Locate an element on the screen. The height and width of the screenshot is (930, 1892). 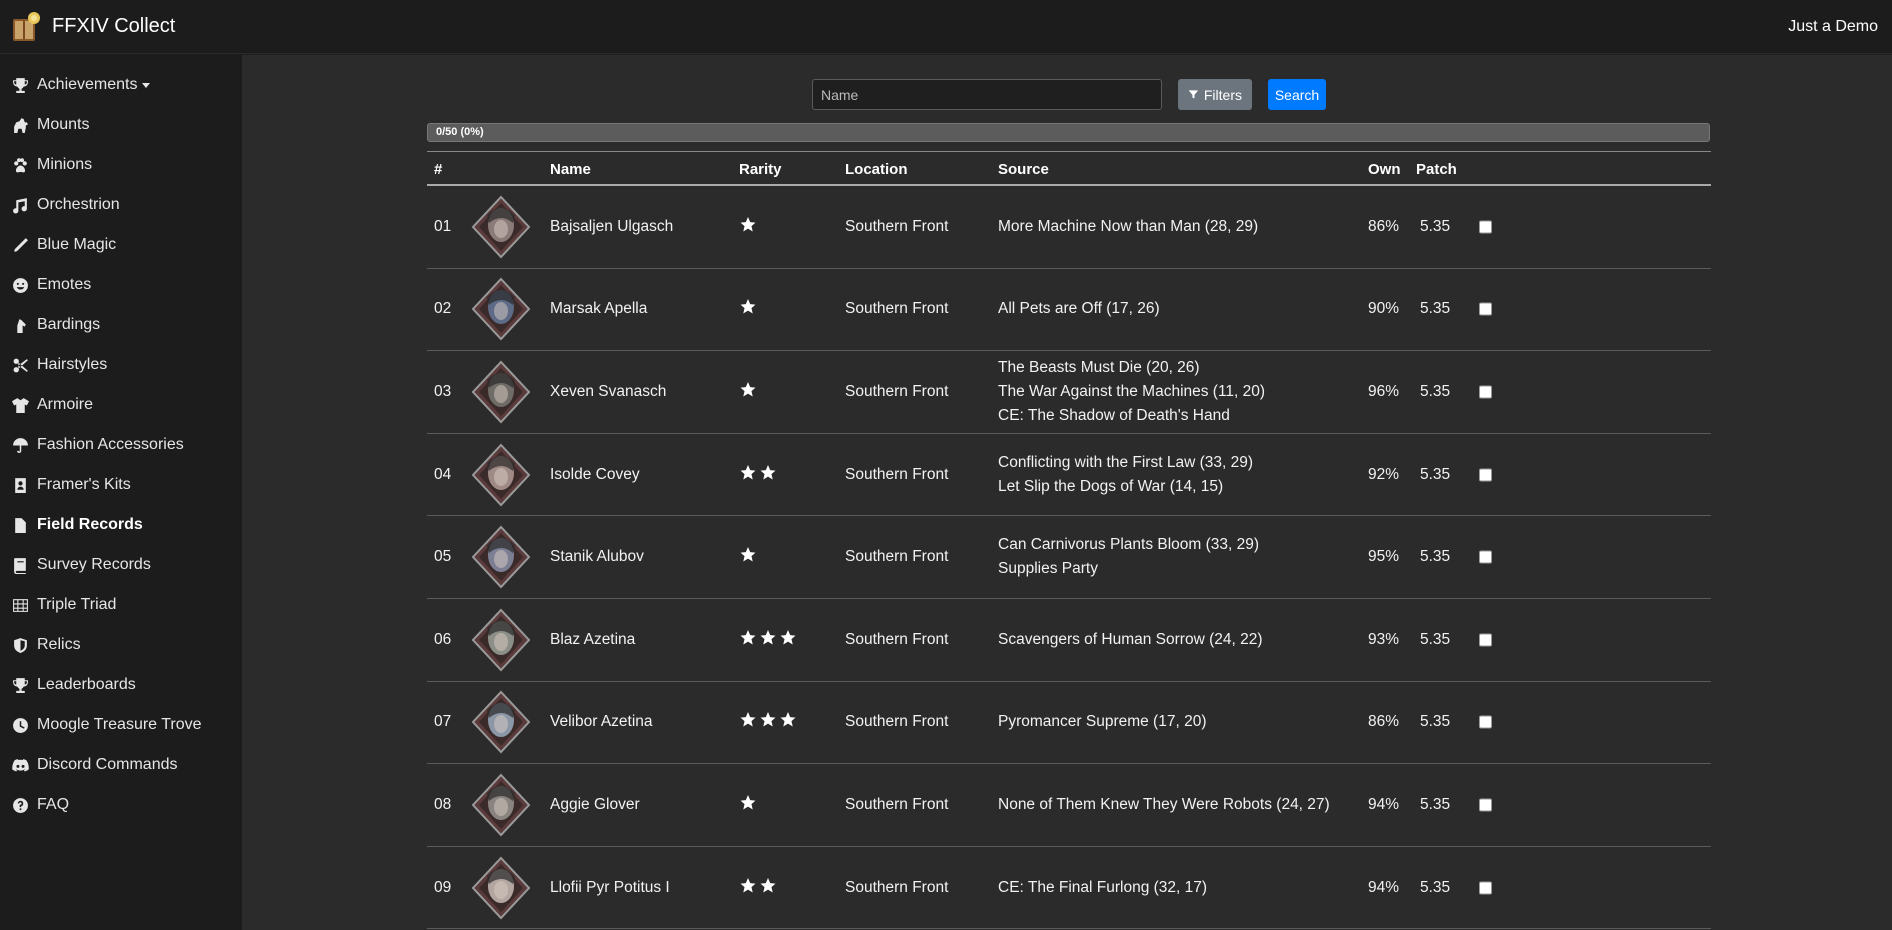
record-name: Isolde Covey is located at coordinates (595, 475).